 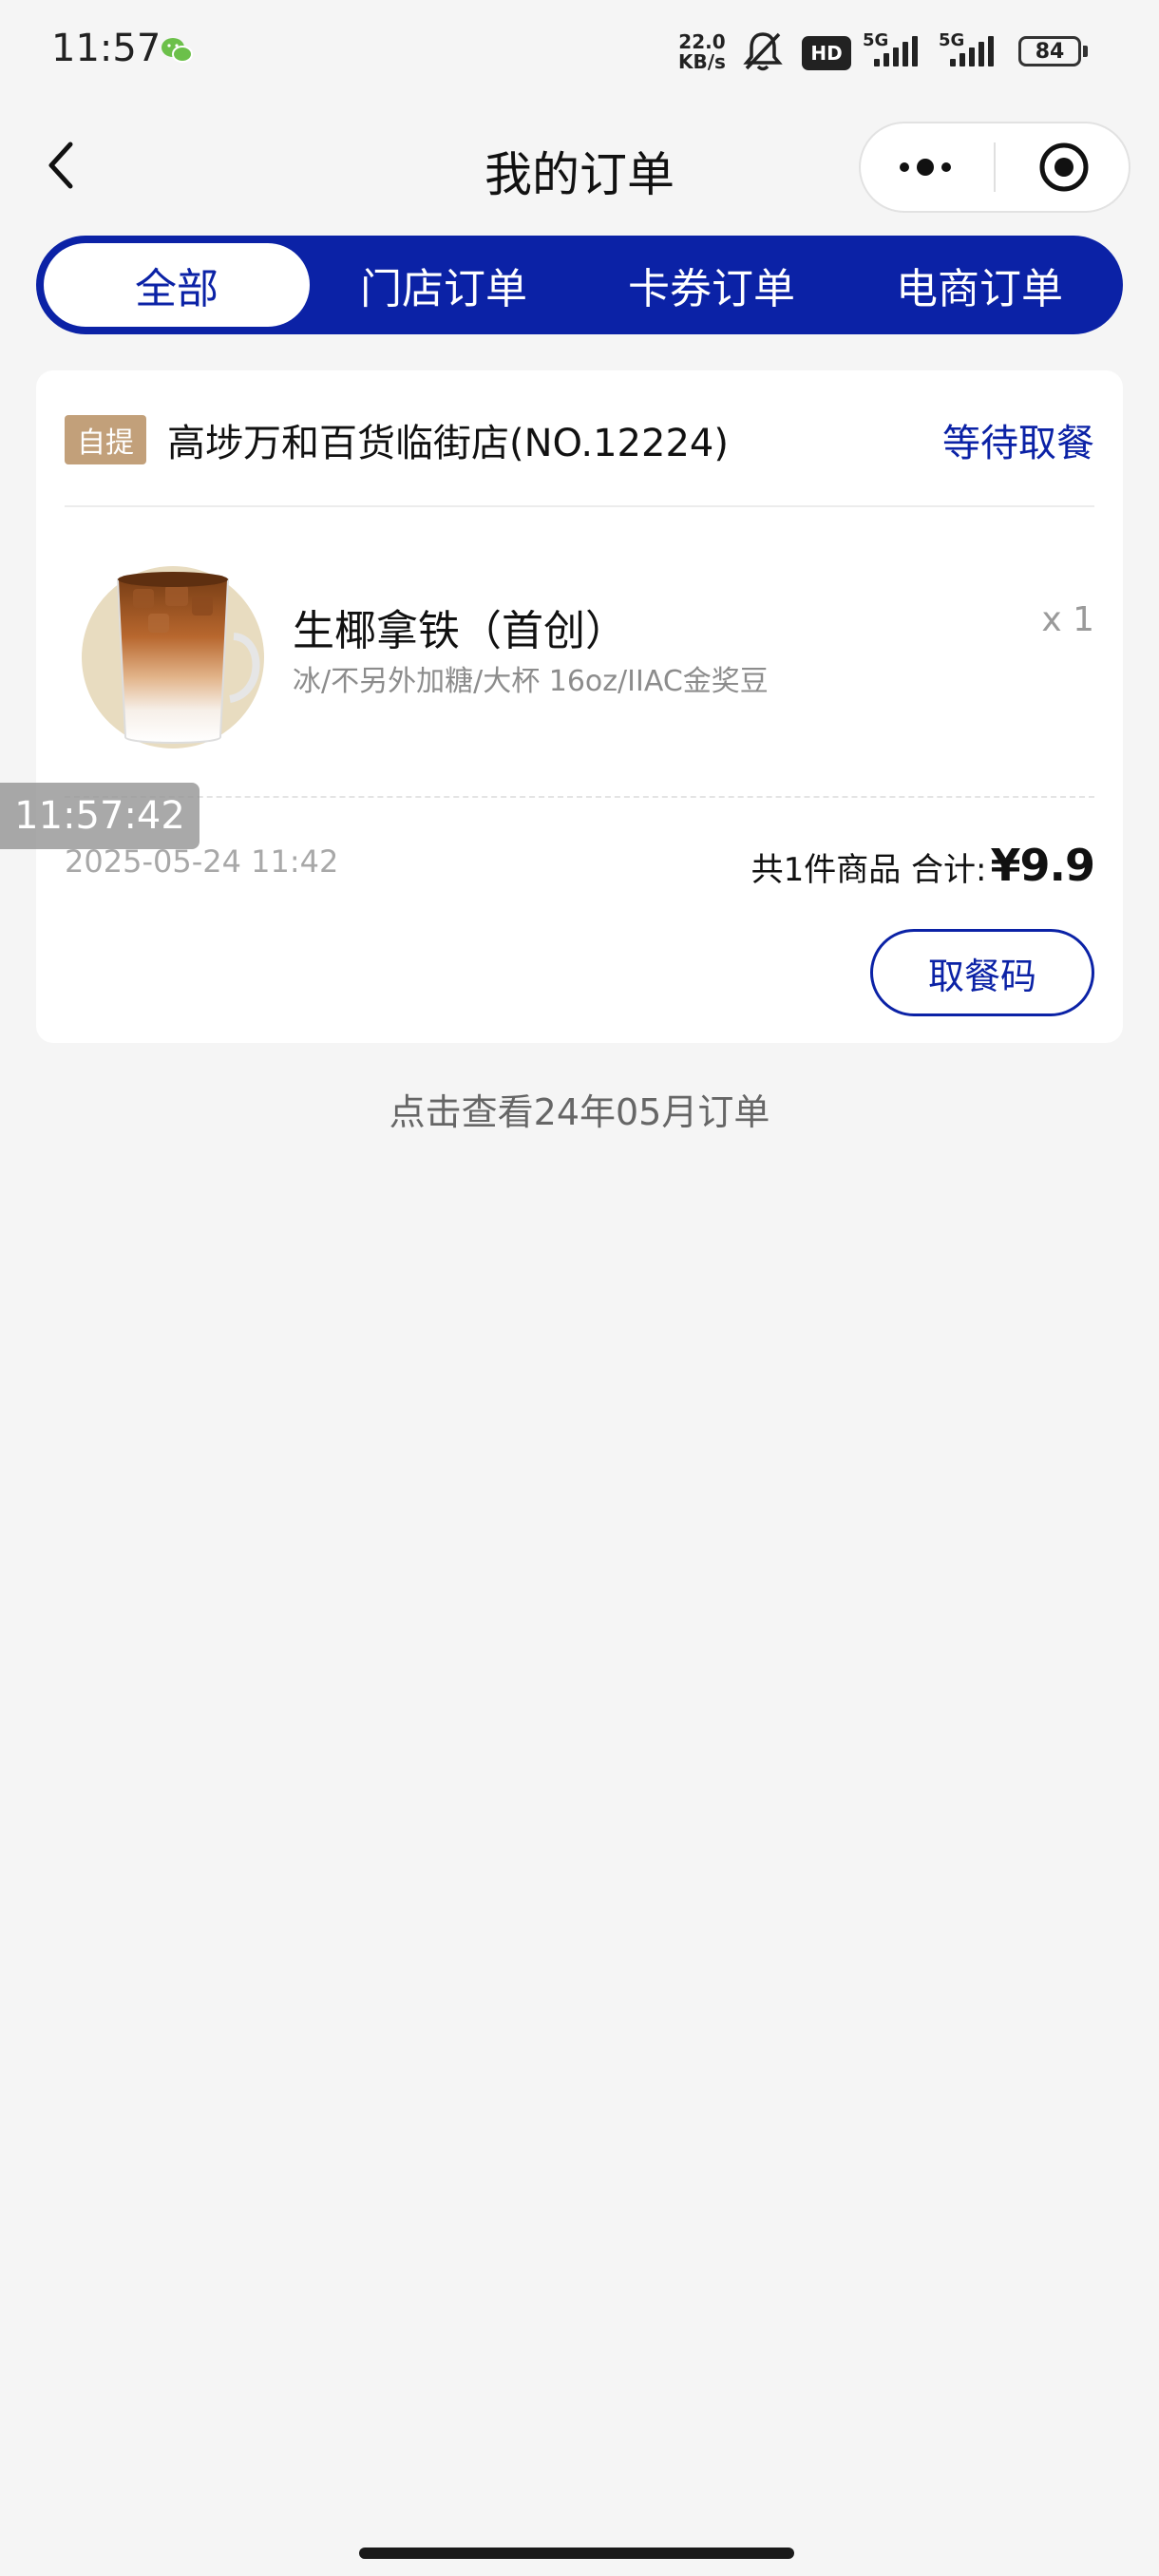 I want to click on capsule-divider, so click(x=995, y=167).